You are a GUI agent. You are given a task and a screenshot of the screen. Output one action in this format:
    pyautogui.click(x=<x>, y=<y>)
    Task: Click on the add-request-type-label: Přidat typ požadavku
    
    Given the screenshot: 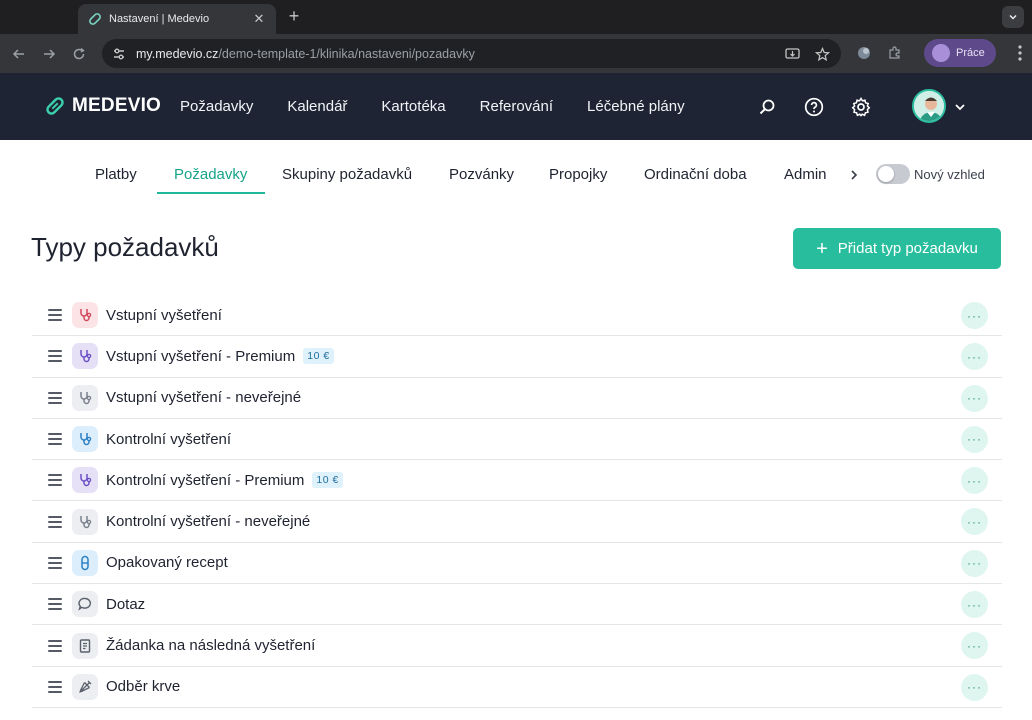 What is the action you would take?
    pyautogui.click(x=907, y=248)
    